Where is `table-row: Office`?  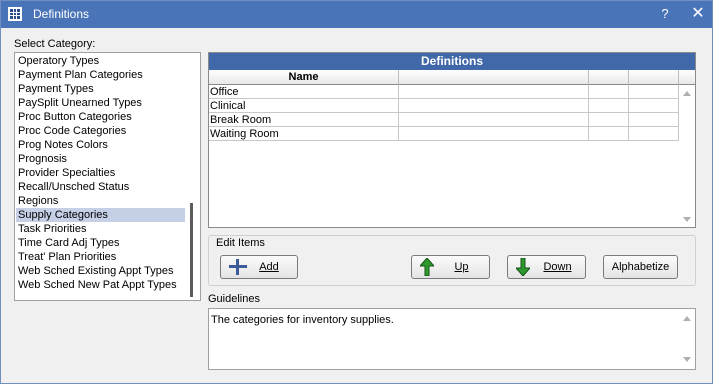 table-row: Office is located at coordinates (444, 92).